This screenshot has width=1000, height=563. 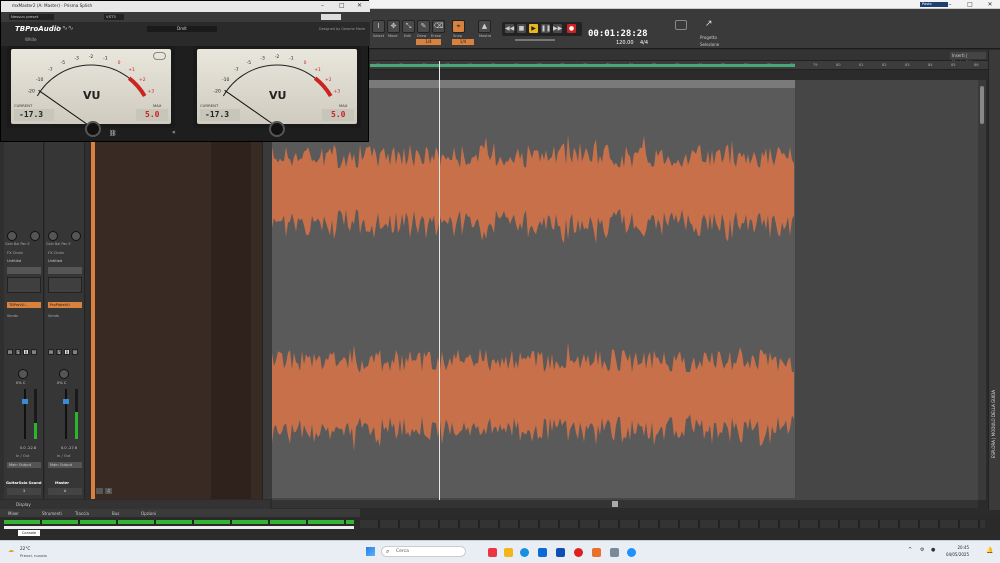 I want to click on tray-mic-icon: ●, so click(x=933, y=550).